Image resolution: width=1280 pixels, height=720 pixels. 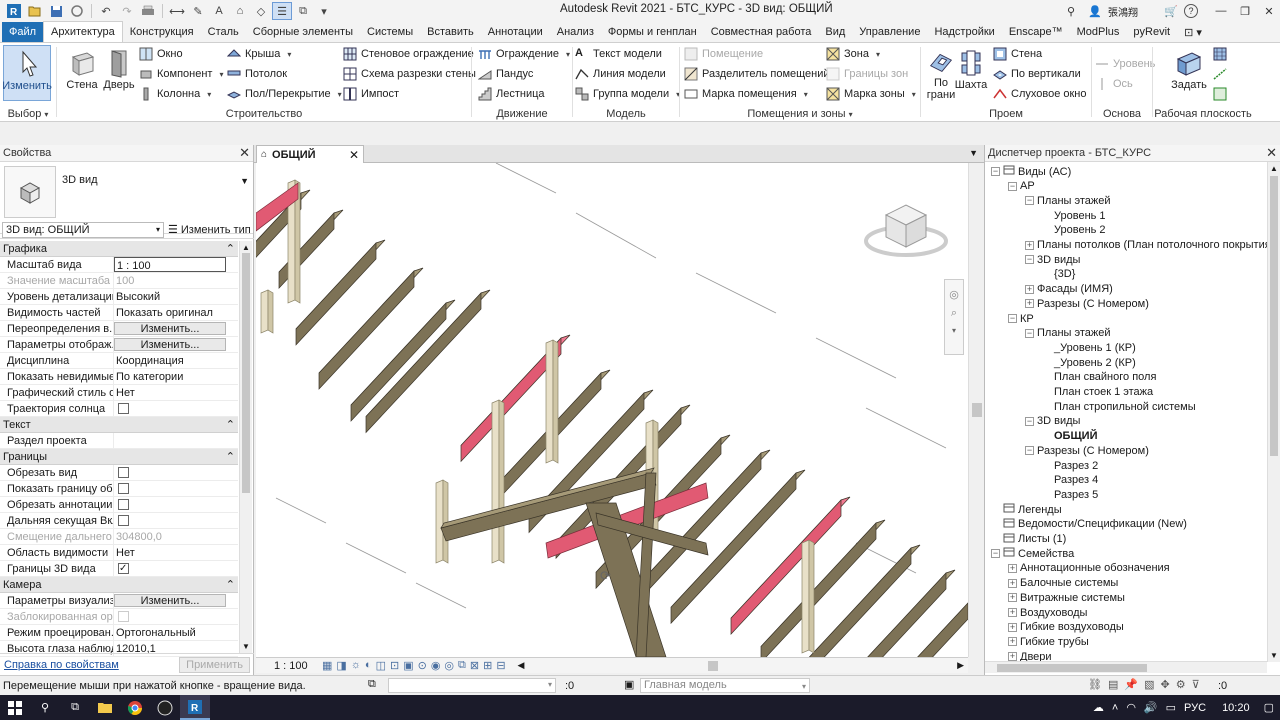 I want to click on area-boundary-button: Границы зон, so click(x=867, y=74).